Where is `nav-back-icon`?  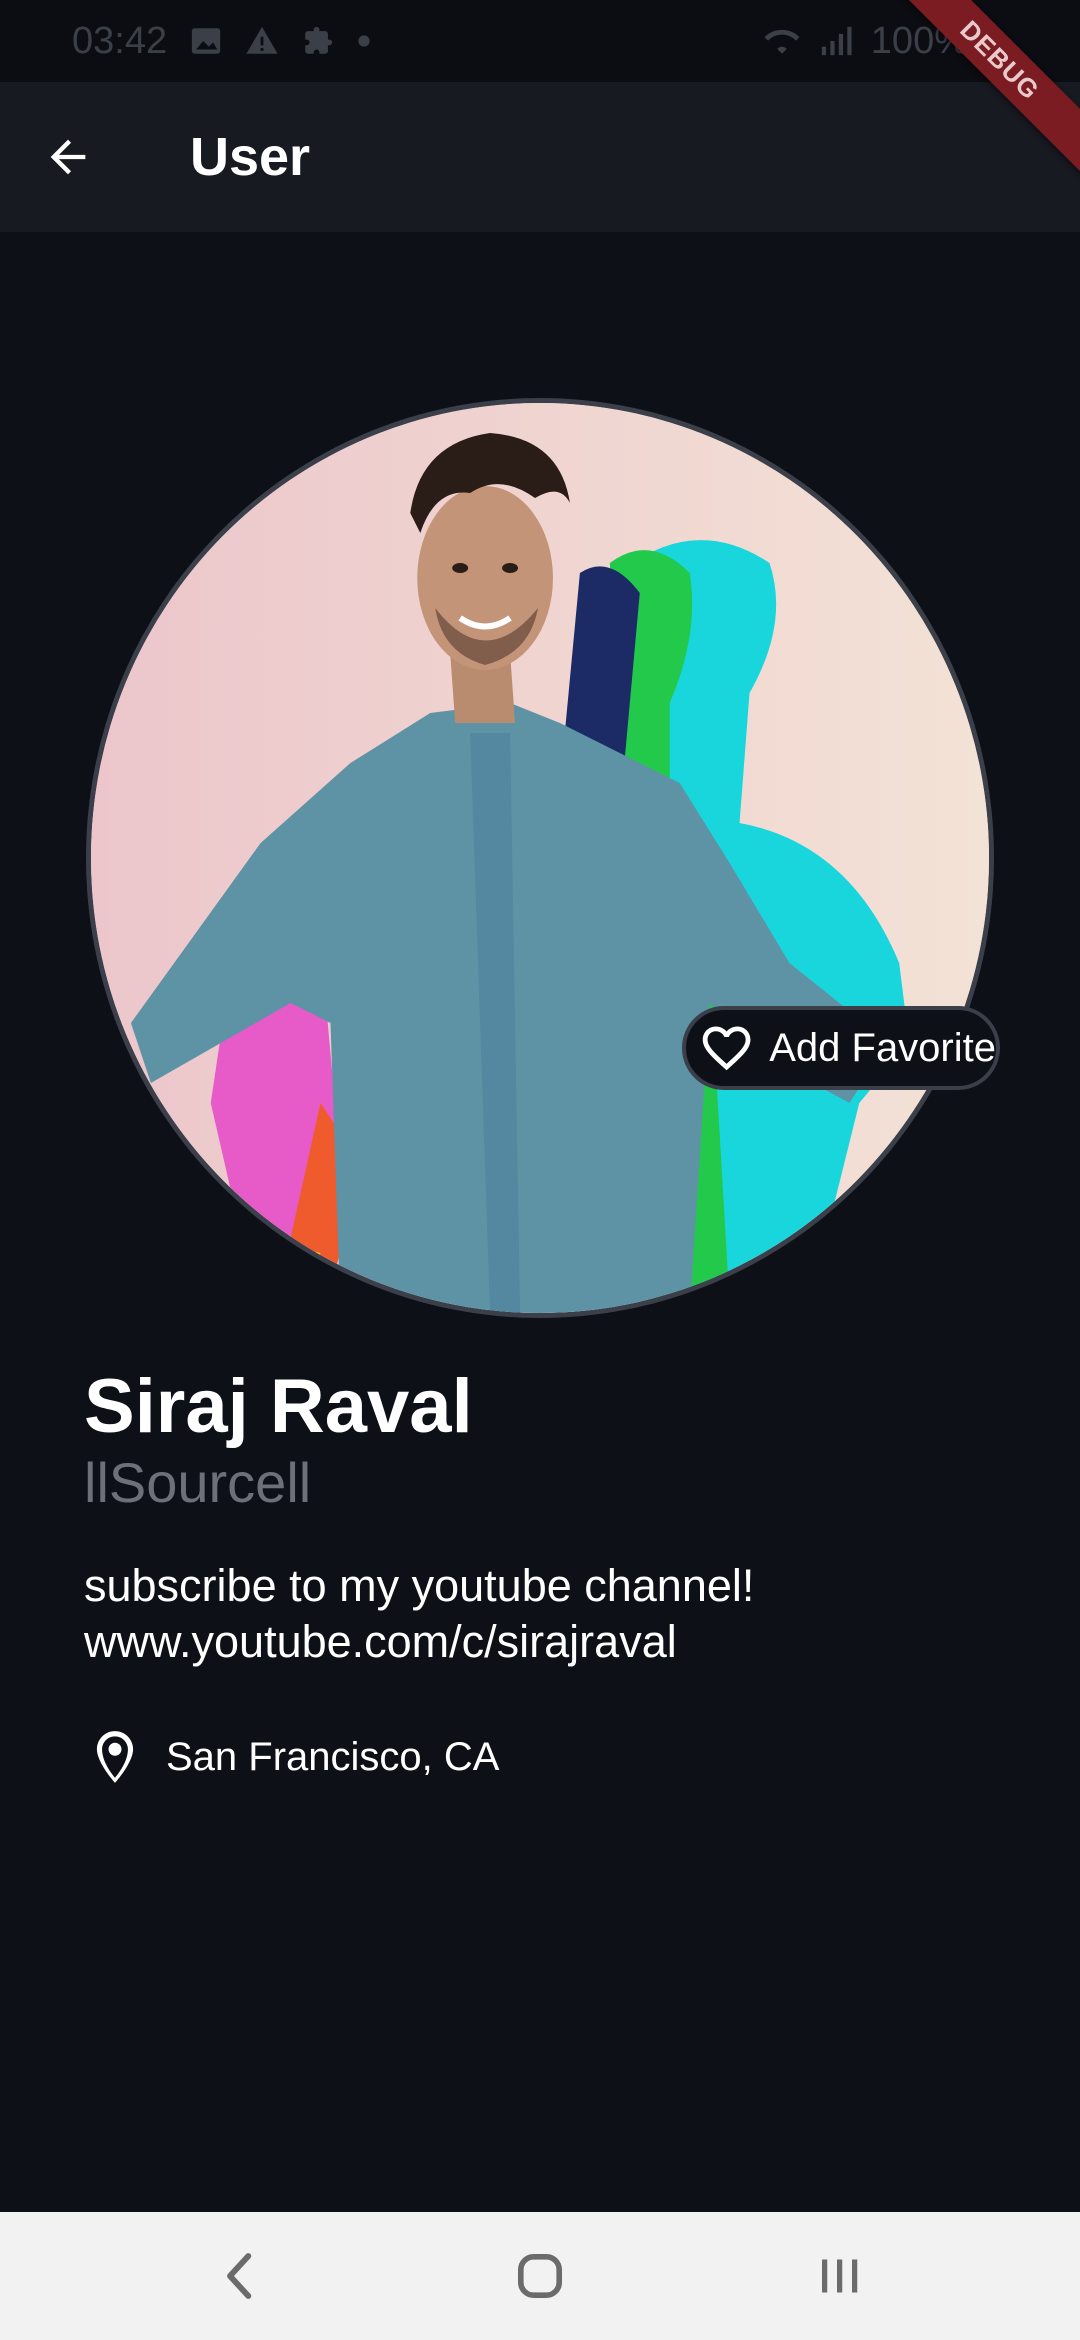 nav-back-icon is located at coordinates (239, 2276).